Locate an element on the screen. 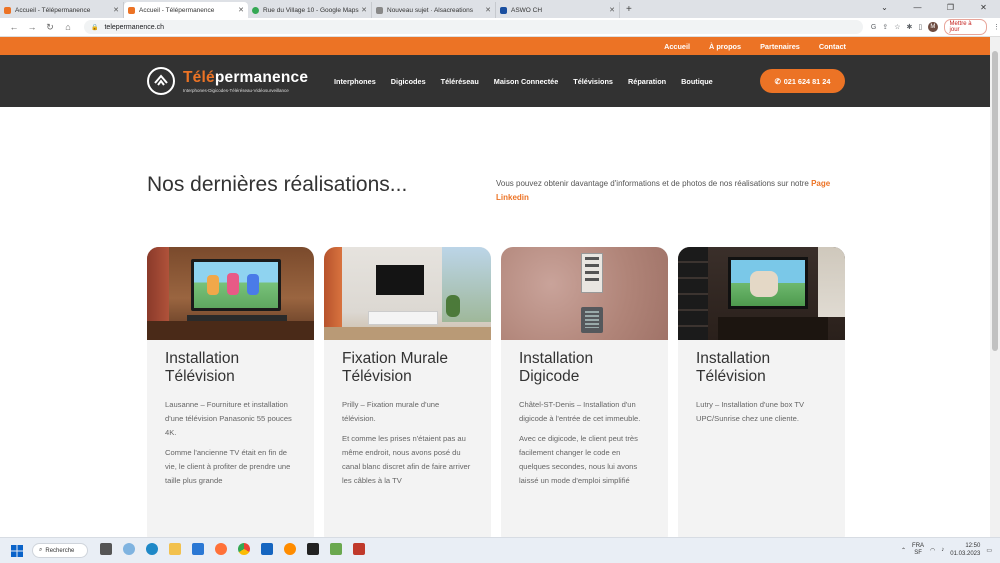 The height and width of the screenshot is (563, 1000). scrollbar-thumb is located at coordinates (995, 201).